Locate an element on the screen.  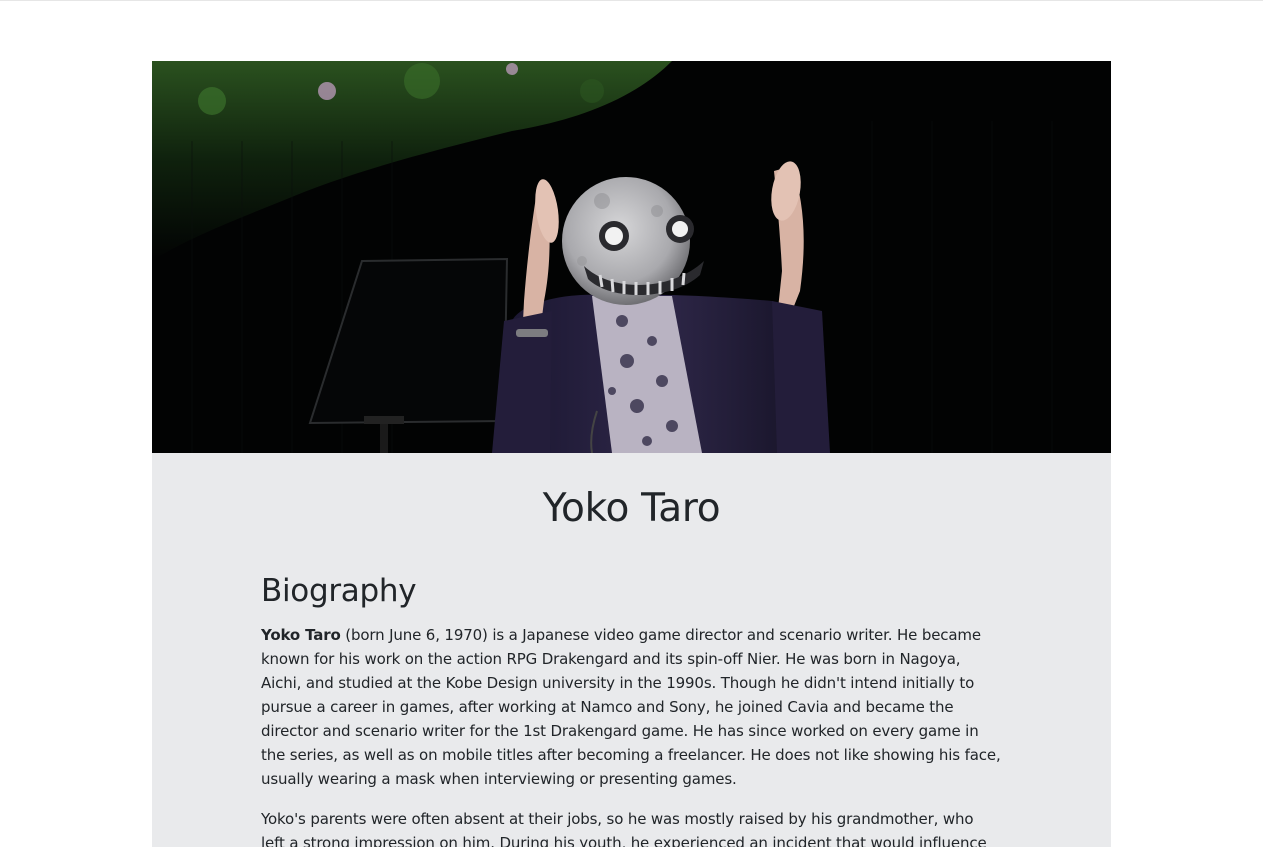
top-divider is located at coordinates (631, 0).